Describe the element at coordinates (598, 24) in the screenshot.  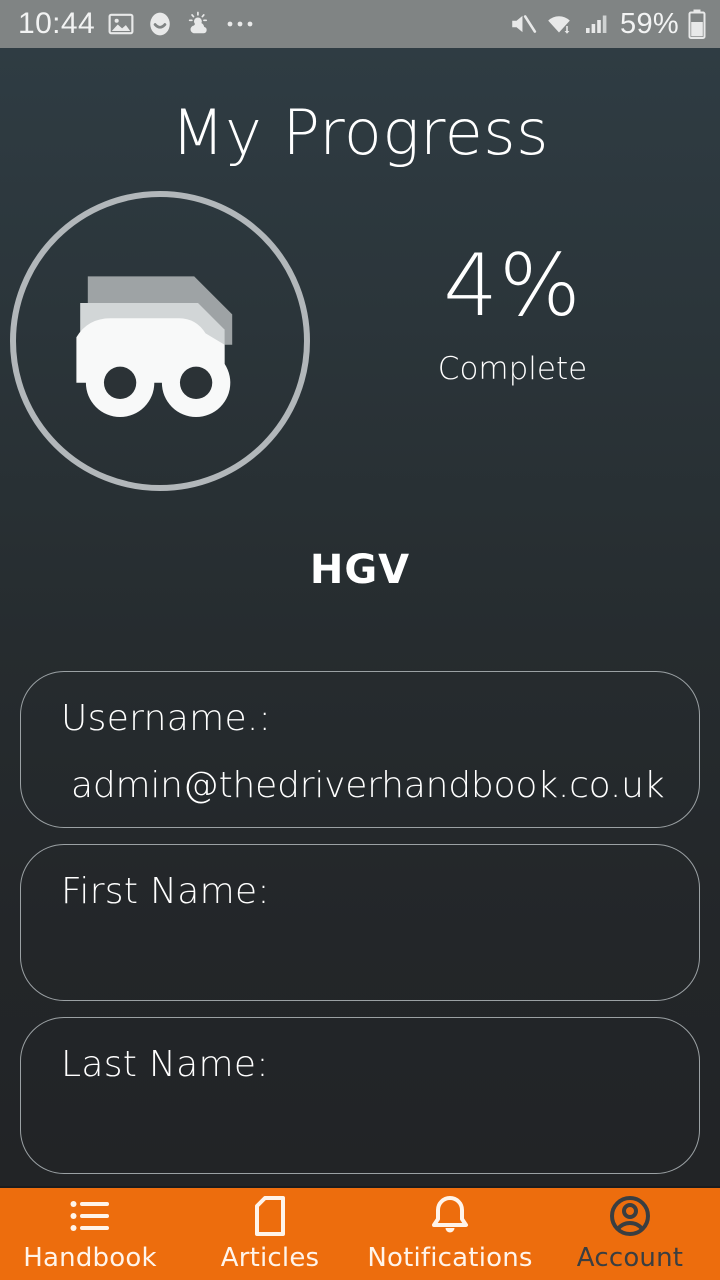
I see `signal-icon` at that location.